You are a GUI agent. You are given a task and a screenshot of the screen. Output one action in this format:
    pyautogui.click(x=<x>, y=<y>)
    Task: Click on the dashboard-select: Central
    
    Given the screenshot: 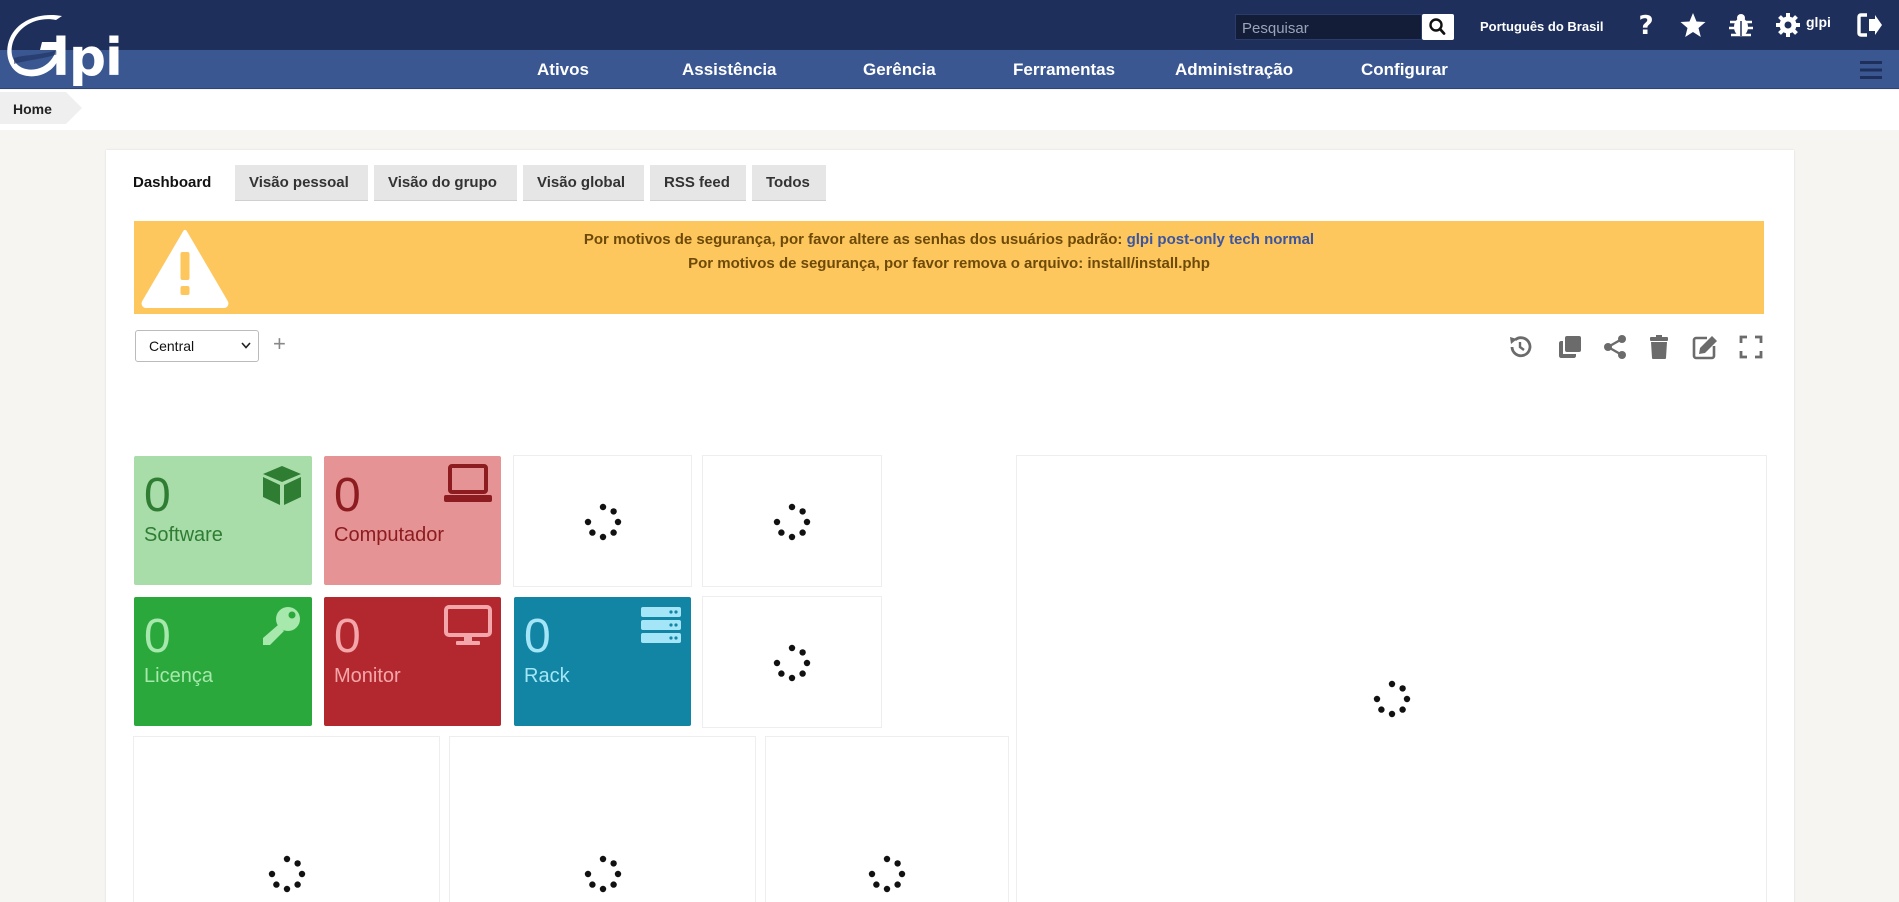 What is the action you would take?
    pyautogui.click(x=197, y=346)
    